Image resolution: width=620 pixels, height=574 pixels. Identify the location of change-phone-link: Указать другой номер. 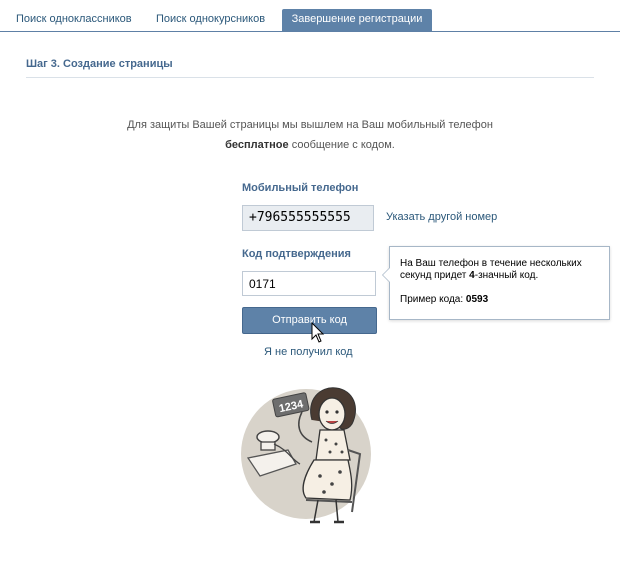
(441, 217).